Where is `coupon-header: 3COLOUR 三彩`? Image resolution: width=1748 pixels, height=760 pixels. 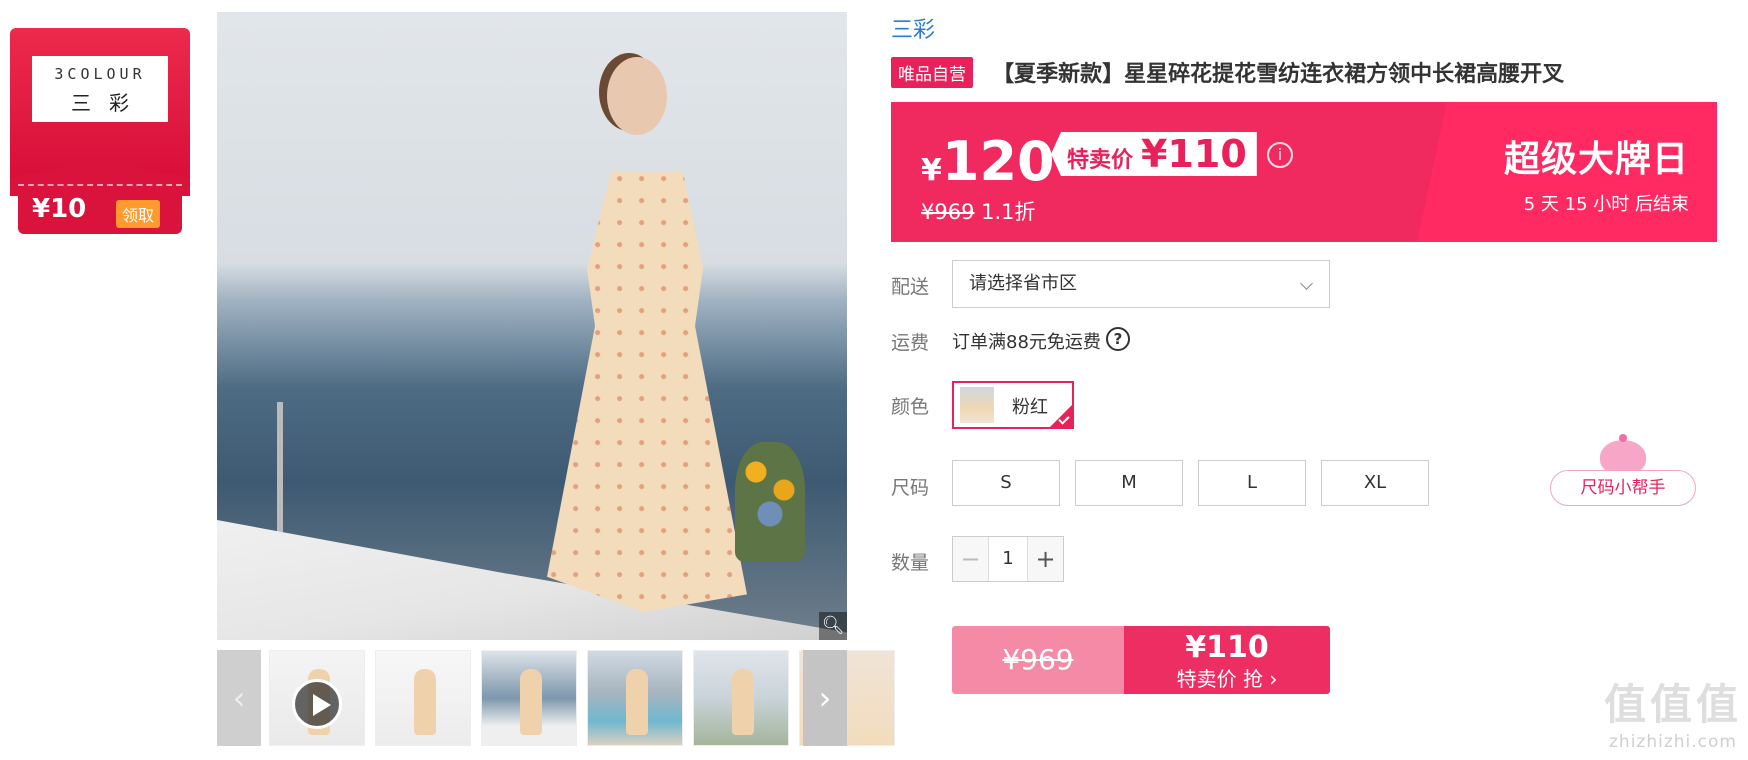 coupon-header: 3COLOUR 三彩 is located at coordinates (100, 103).